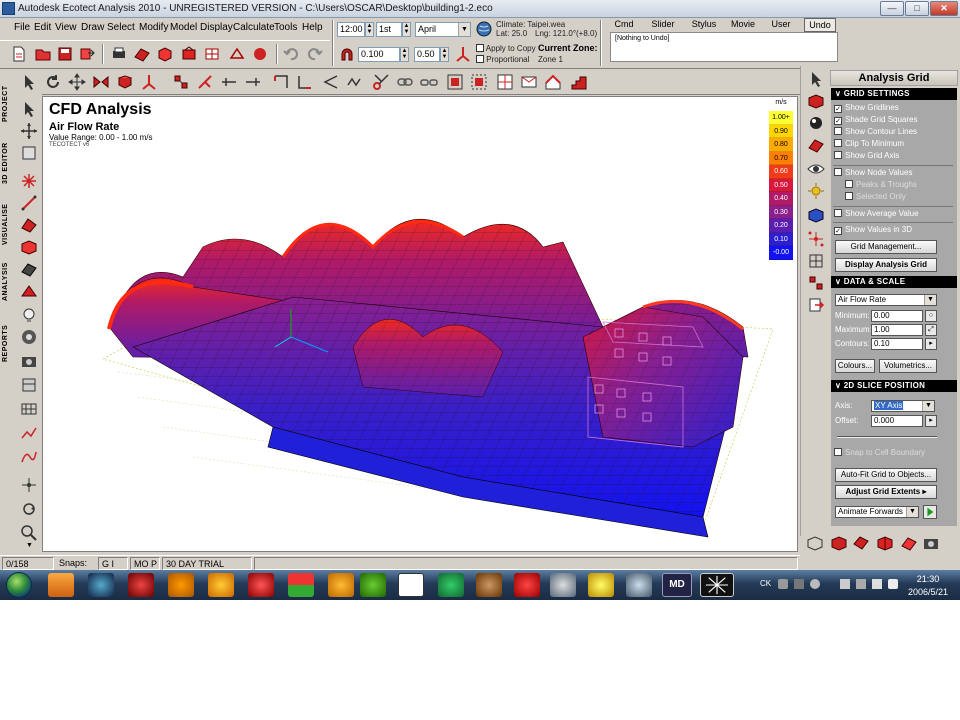 This screenshot has height=720, width=960. Describe the element at coordinates (341, 585) in the screenshot. I see `qq-icon` at that location.